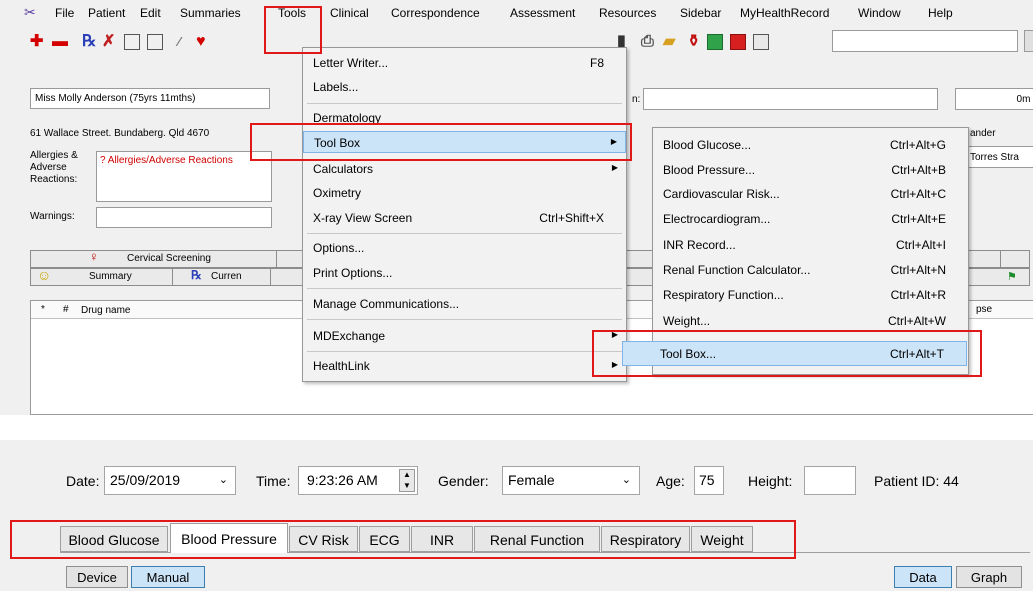 Image resolution: width=1033 pixels, height=591 pixels. I want to click on menu-clinical: Clinical, so click(349, 13).